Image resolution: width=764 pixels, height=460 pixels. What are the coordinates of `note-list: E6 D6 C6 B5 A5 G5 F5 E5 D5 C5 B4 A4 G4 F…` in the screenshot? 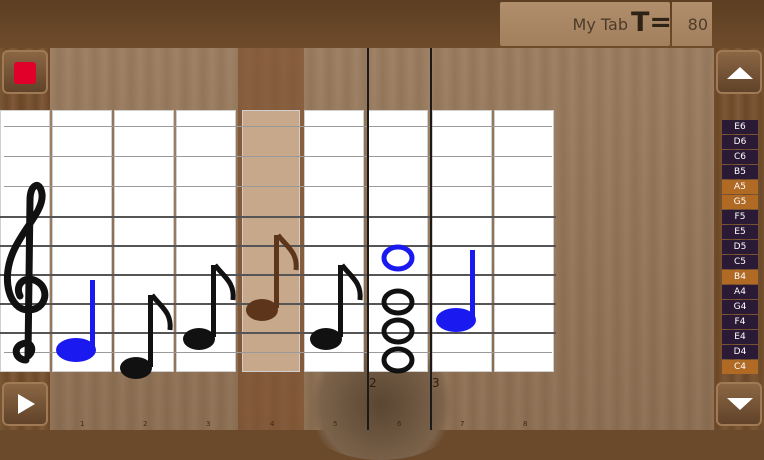 It's located at (740, 247).